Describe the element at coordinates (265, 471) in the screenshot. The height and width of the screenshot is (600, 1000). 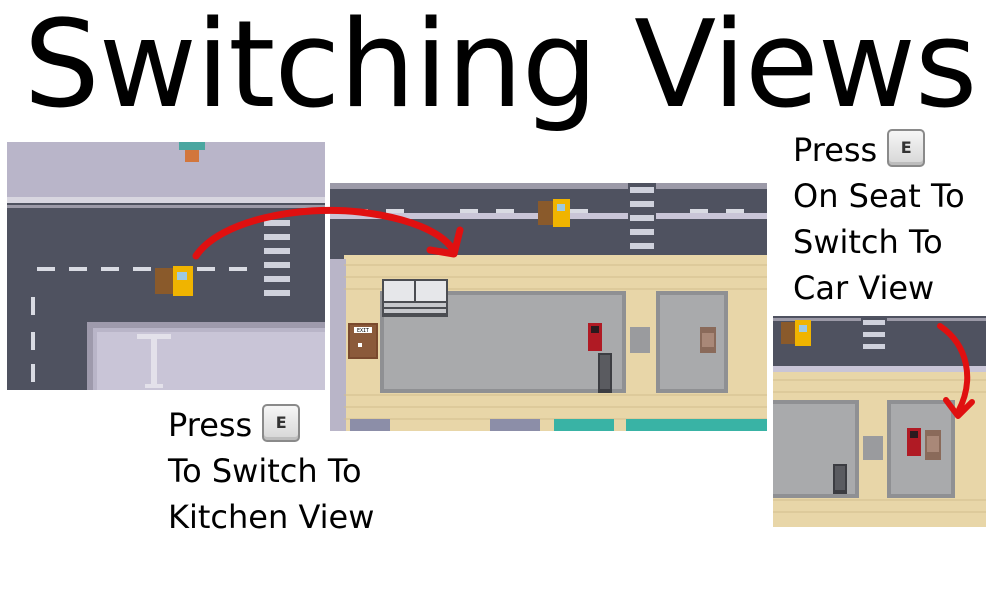
I see `caption-line: To Switch To` at that location.